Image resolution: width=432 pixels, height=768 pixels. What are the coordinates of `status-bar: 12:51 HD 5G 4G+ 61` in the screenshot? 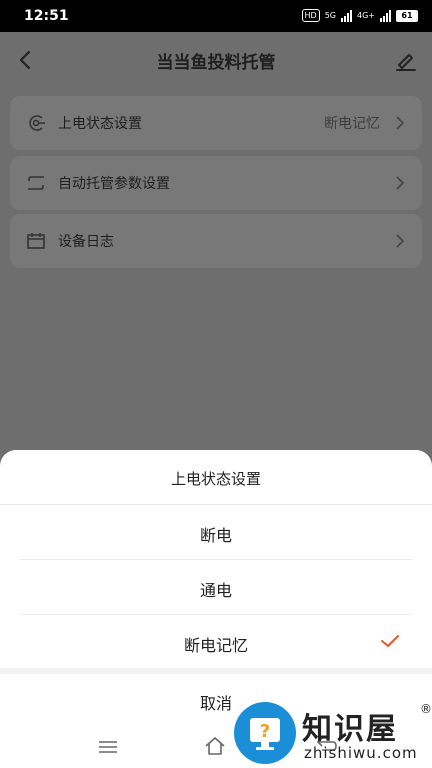 It's located at (216, 16).